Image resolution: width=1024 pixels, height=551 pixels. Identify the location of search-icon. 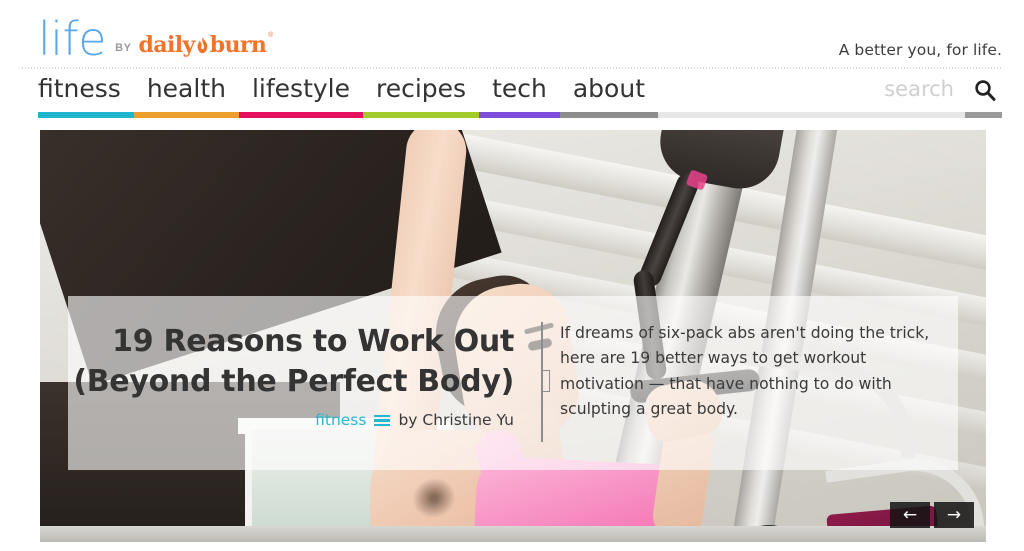
(985, 91).